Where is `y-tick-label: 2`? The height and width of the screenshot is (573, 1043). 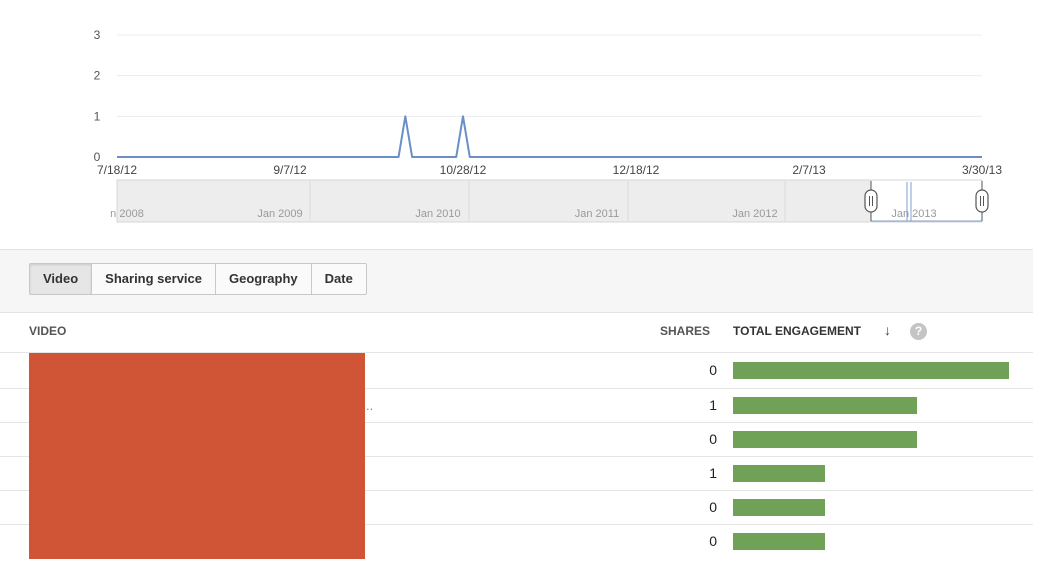 y-tick-label: 2 is located at coordinates (97, 76).